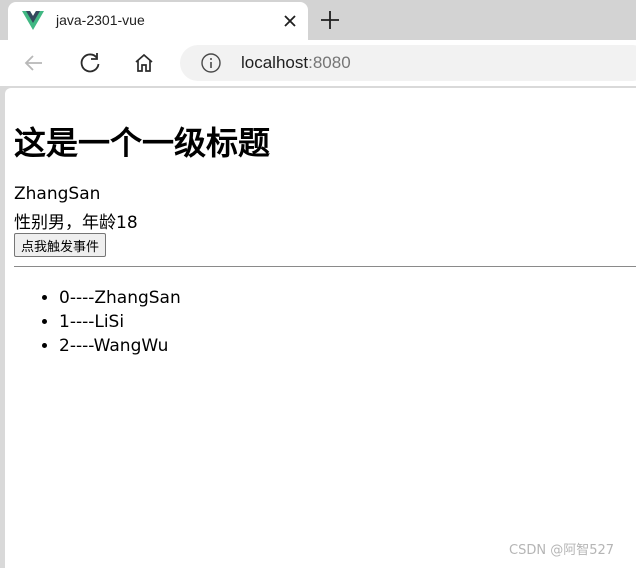 The image size is (636, 568). I want to click on page-heading: 这是一个一级标题, so click(142, 143).